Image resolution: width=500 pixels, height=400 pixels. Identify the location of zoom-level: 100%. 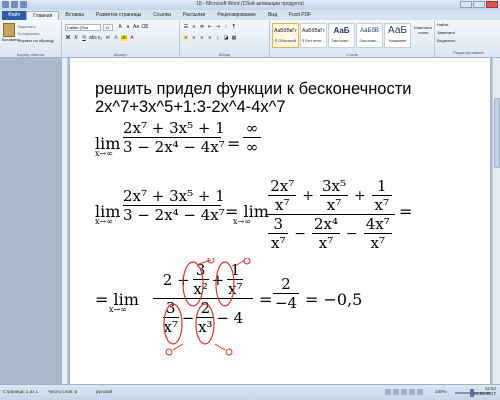
(441, 391).